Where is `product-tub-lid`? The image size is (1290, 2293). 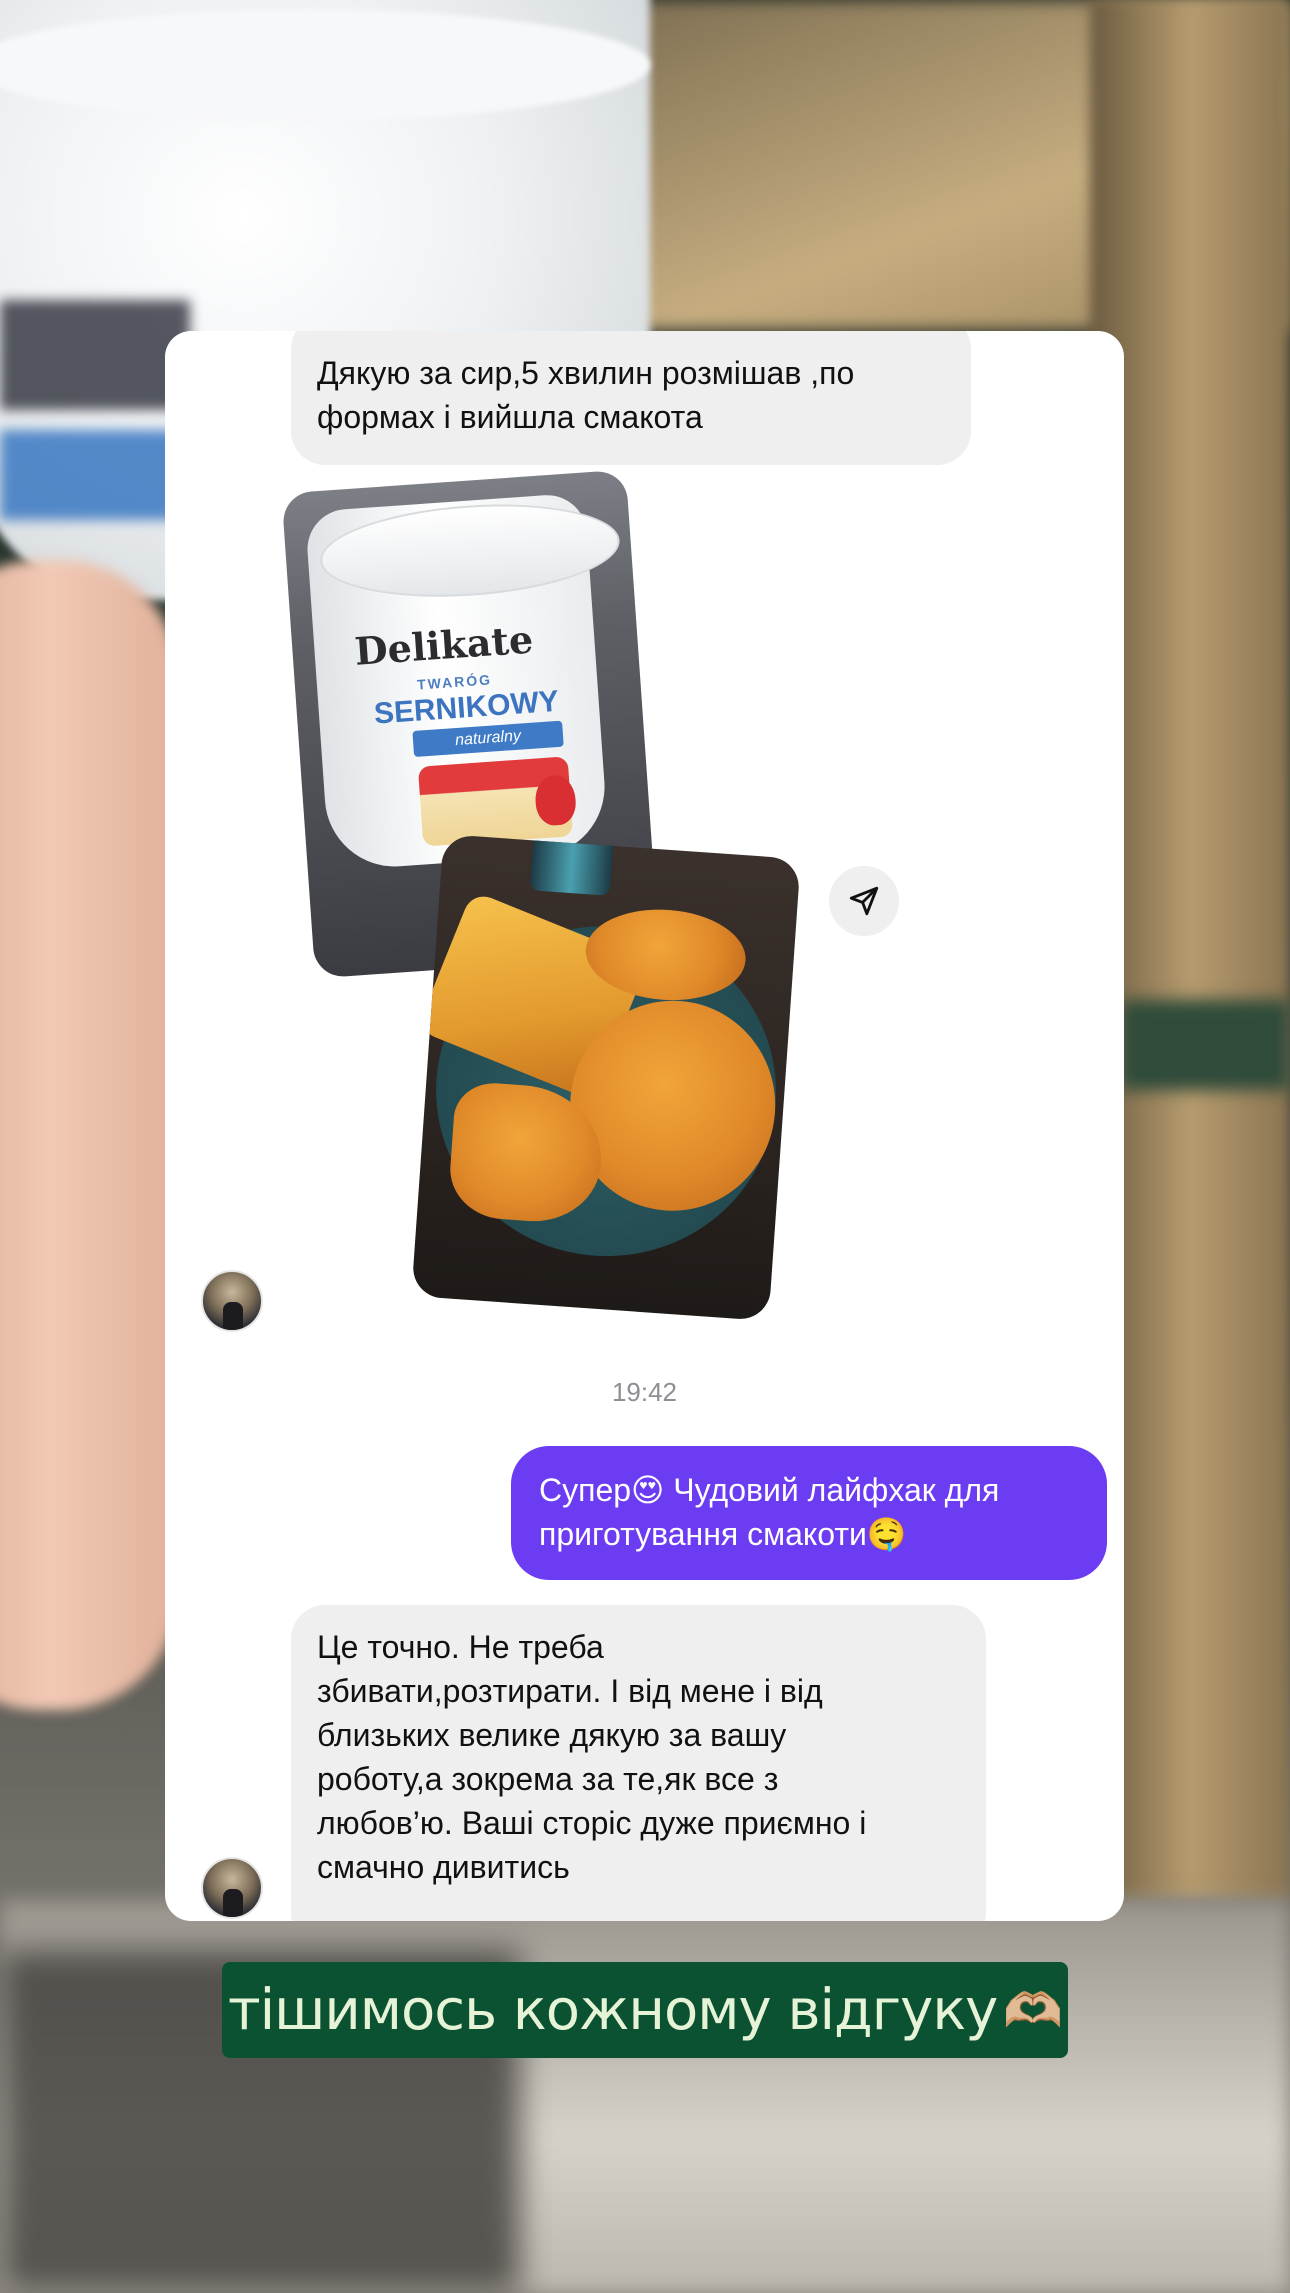 product-tub-lid is located at coordinates (470, 550).